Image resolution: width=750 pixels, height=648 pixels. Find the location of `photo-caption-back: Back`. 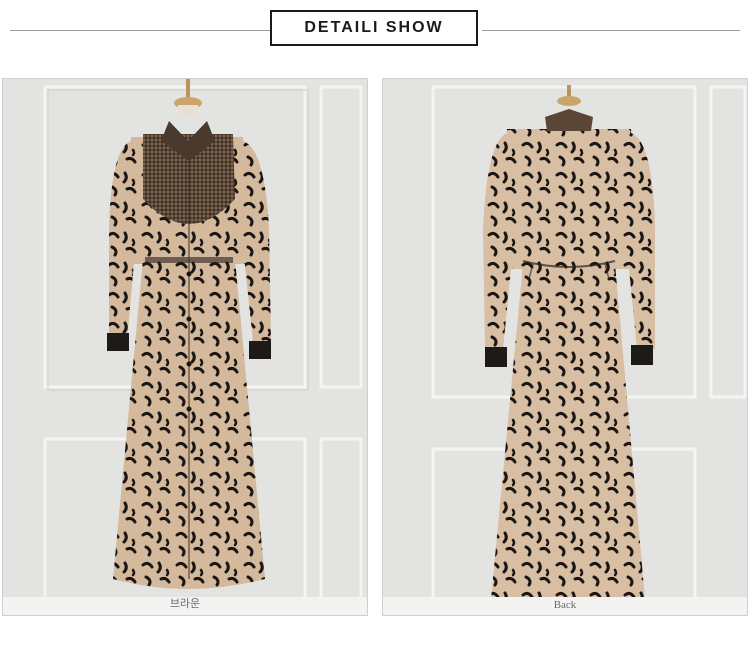

photo-caption-back: Back is located at coordinates (565, 605).